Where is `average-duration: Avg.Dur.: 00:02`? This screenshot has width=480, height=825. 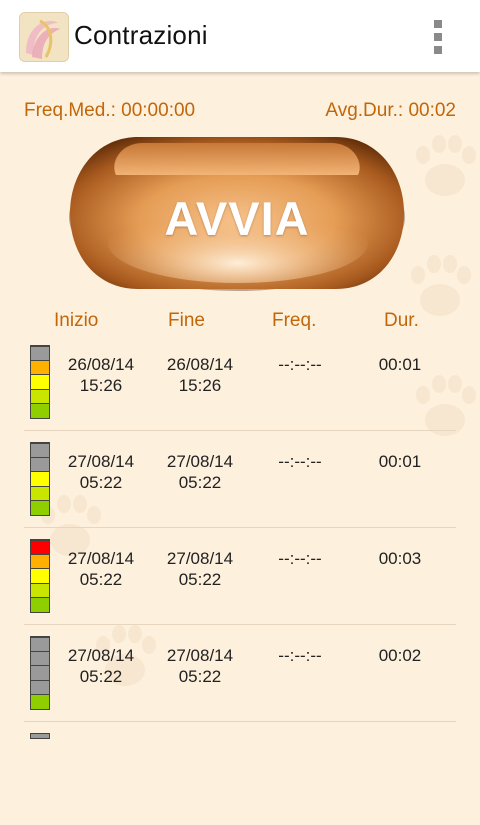
average-duration: Avg.Dur.: 00:02 is located at coordinates (390, 110).